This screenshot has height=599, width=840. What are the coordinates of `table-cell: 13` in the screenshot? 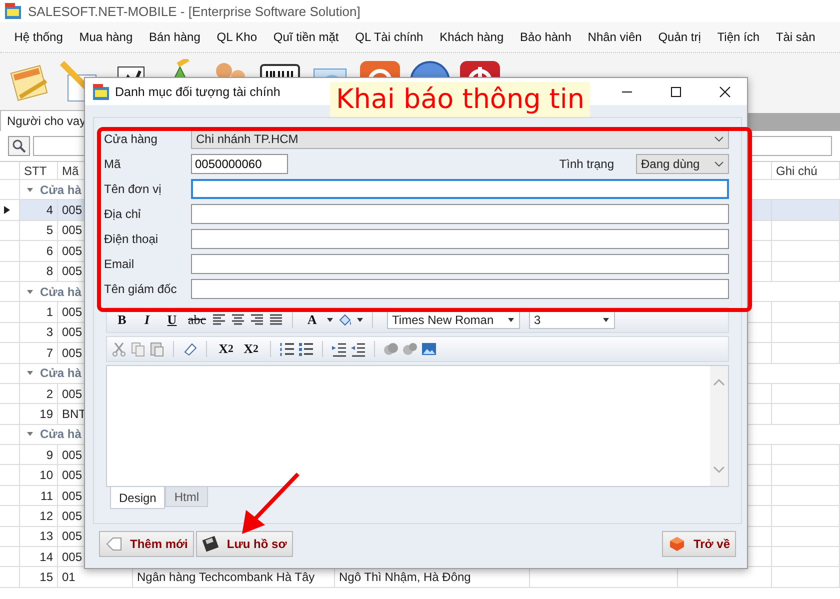 It's located at (39, 537).